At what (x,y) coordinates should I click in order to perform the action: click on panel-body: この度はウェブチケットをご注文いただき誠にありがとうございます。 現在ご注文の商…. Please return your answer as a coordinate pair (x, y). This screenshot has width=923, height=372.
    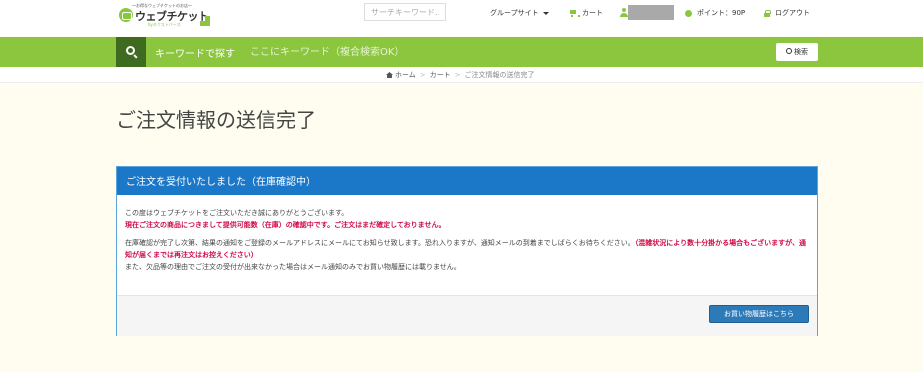
    Looking at the image, I should click on (468, 240).